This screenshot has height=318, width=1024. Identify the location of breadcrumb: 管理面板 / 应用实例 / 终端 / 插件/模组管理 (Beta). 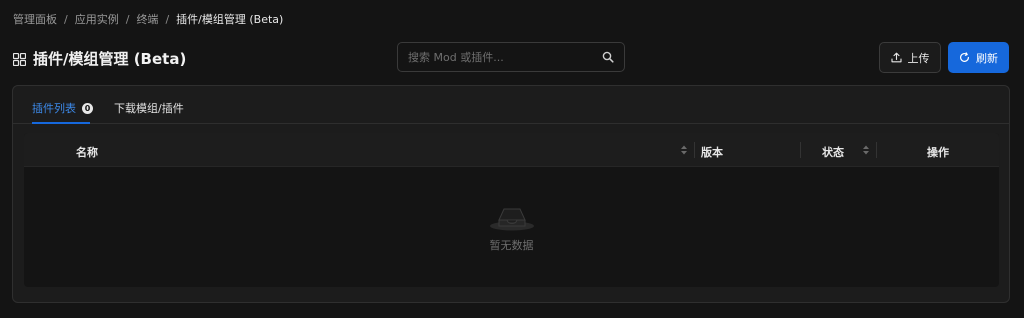
(148, 19).